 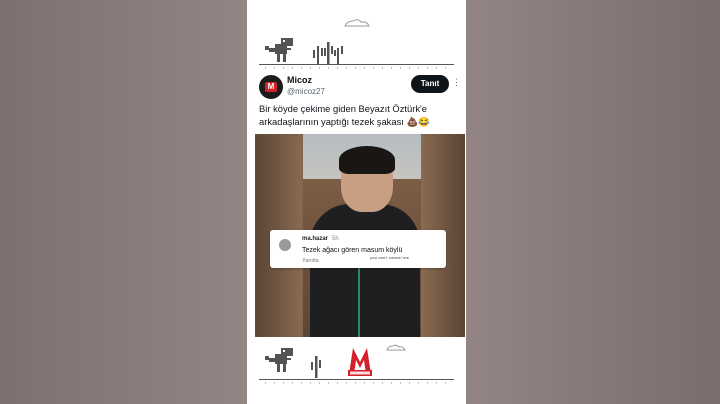 I want to click on dino-game-graphic-top, so click(x=317, y=41).